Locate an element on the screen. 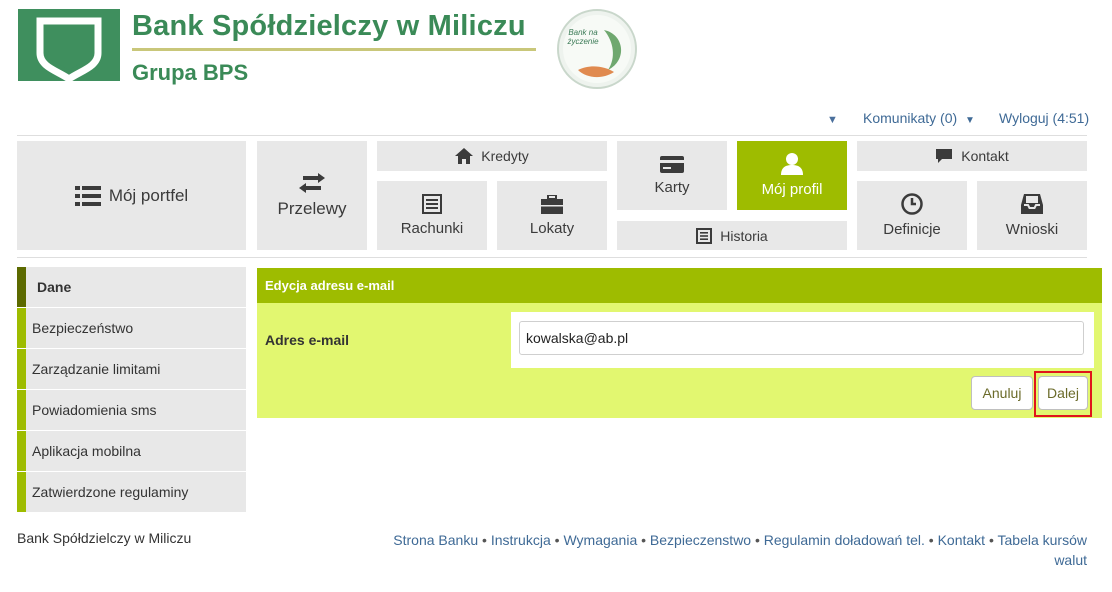 The image size is (1112, 592). nav-my-portfolio-label: Mój portfel is located at coordinates (148, 195).